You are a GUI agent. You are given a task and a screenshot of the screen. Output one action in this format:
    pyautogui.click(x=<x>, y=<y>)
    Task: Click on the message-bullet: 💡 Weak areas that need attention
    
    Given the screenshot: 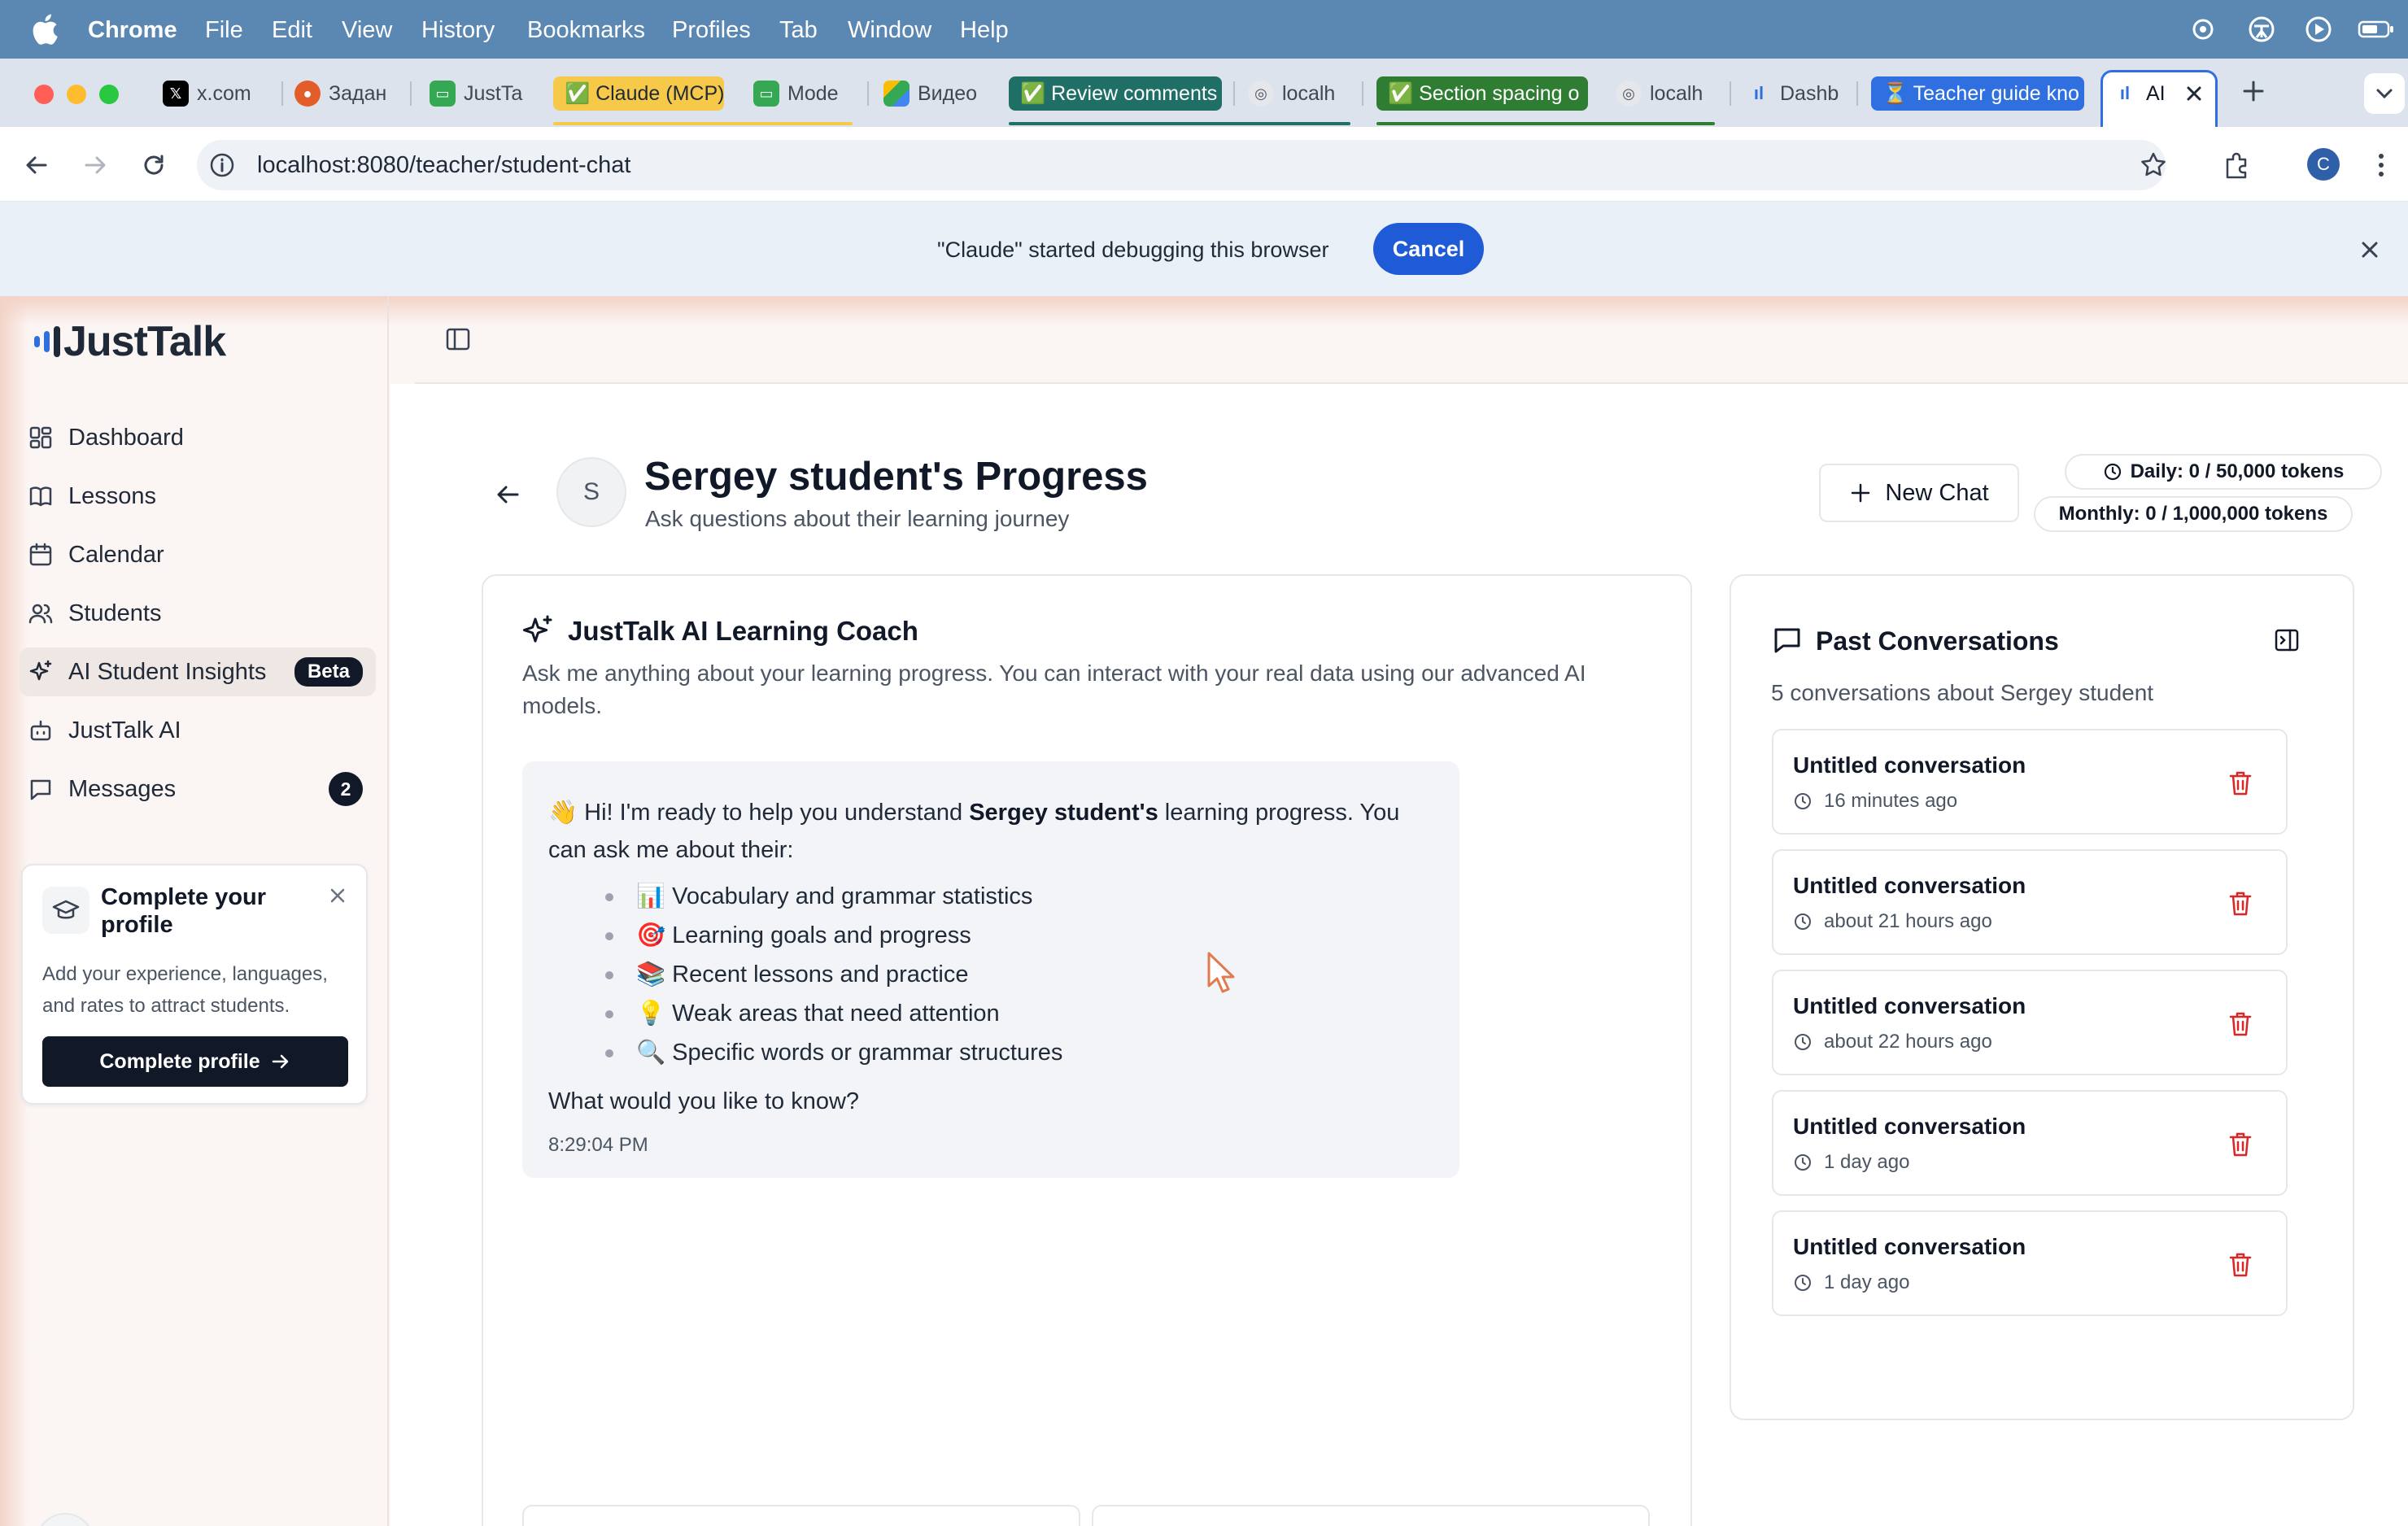 What is the action you would take?
    pyautogui.click(x=818, y=1014)
    